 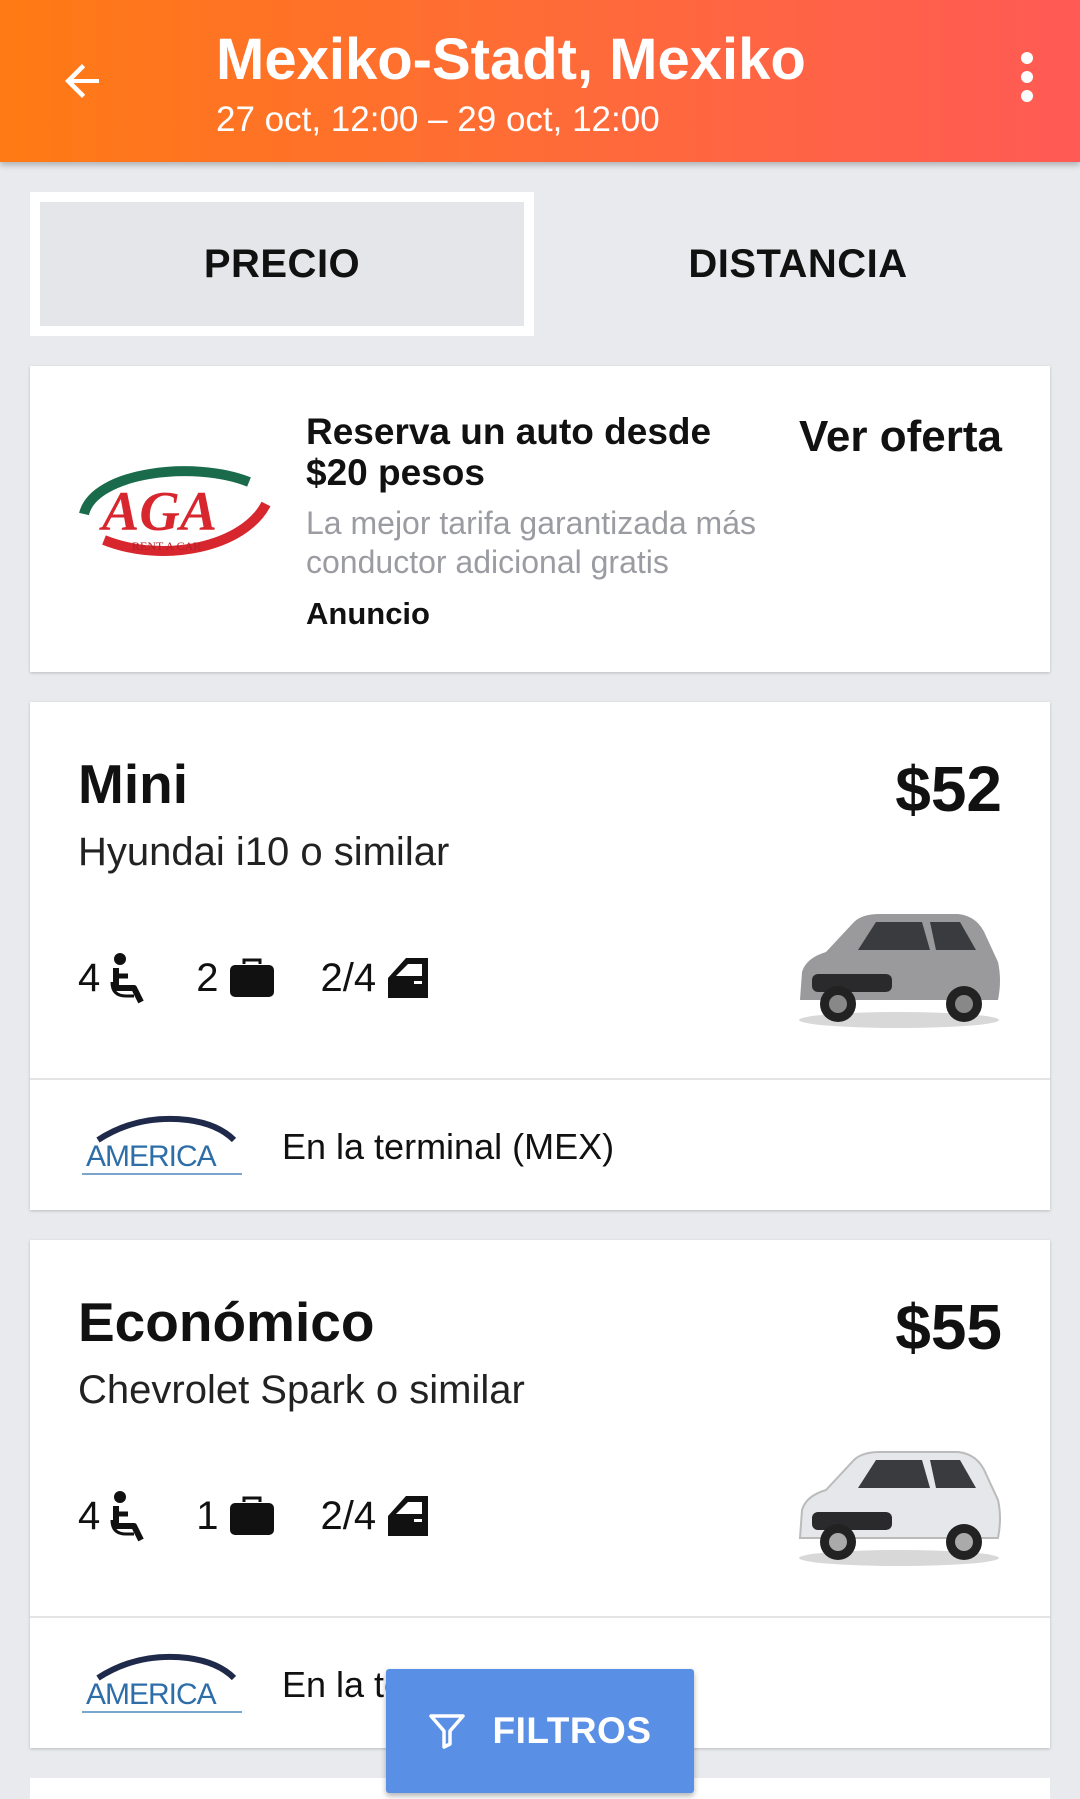 What do you see at coordinates (264, 852) in the screenshot?
I see `car-model: Hyundai i10 o similar` at bounding box center [264, 852].